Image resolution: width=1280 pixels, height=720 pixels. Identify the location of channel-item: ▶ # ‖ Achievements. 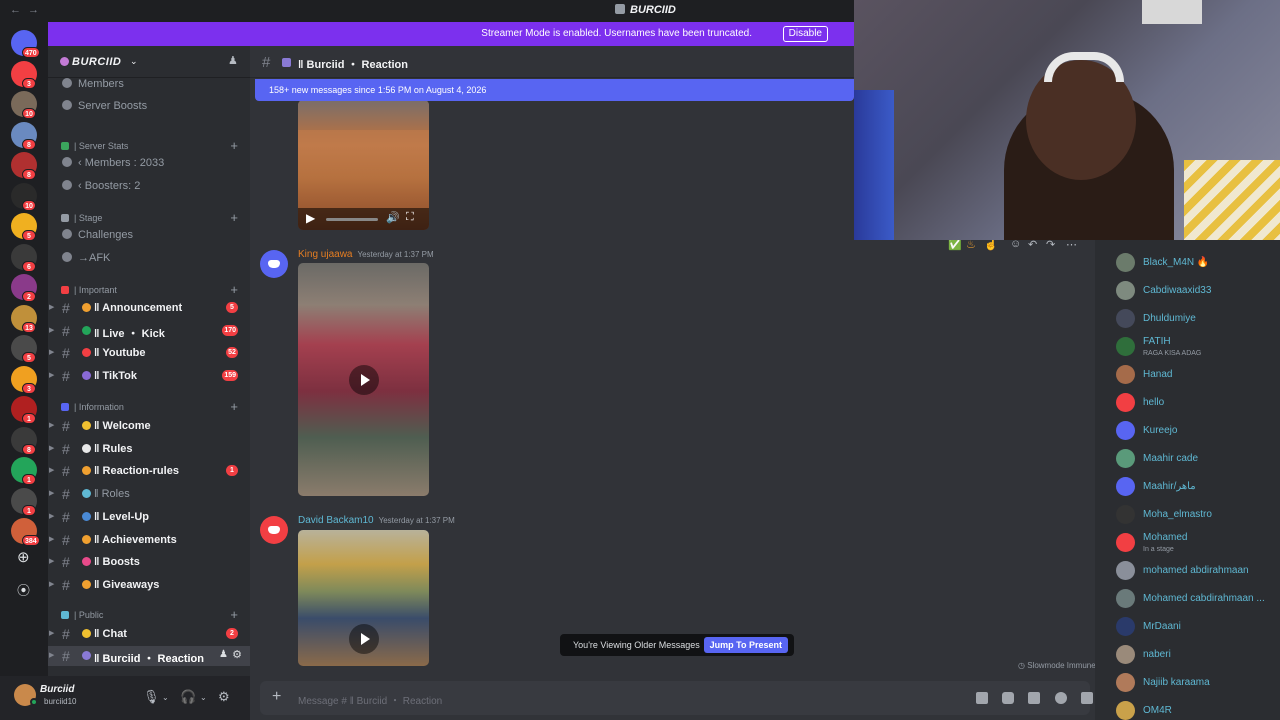
(149, 540).